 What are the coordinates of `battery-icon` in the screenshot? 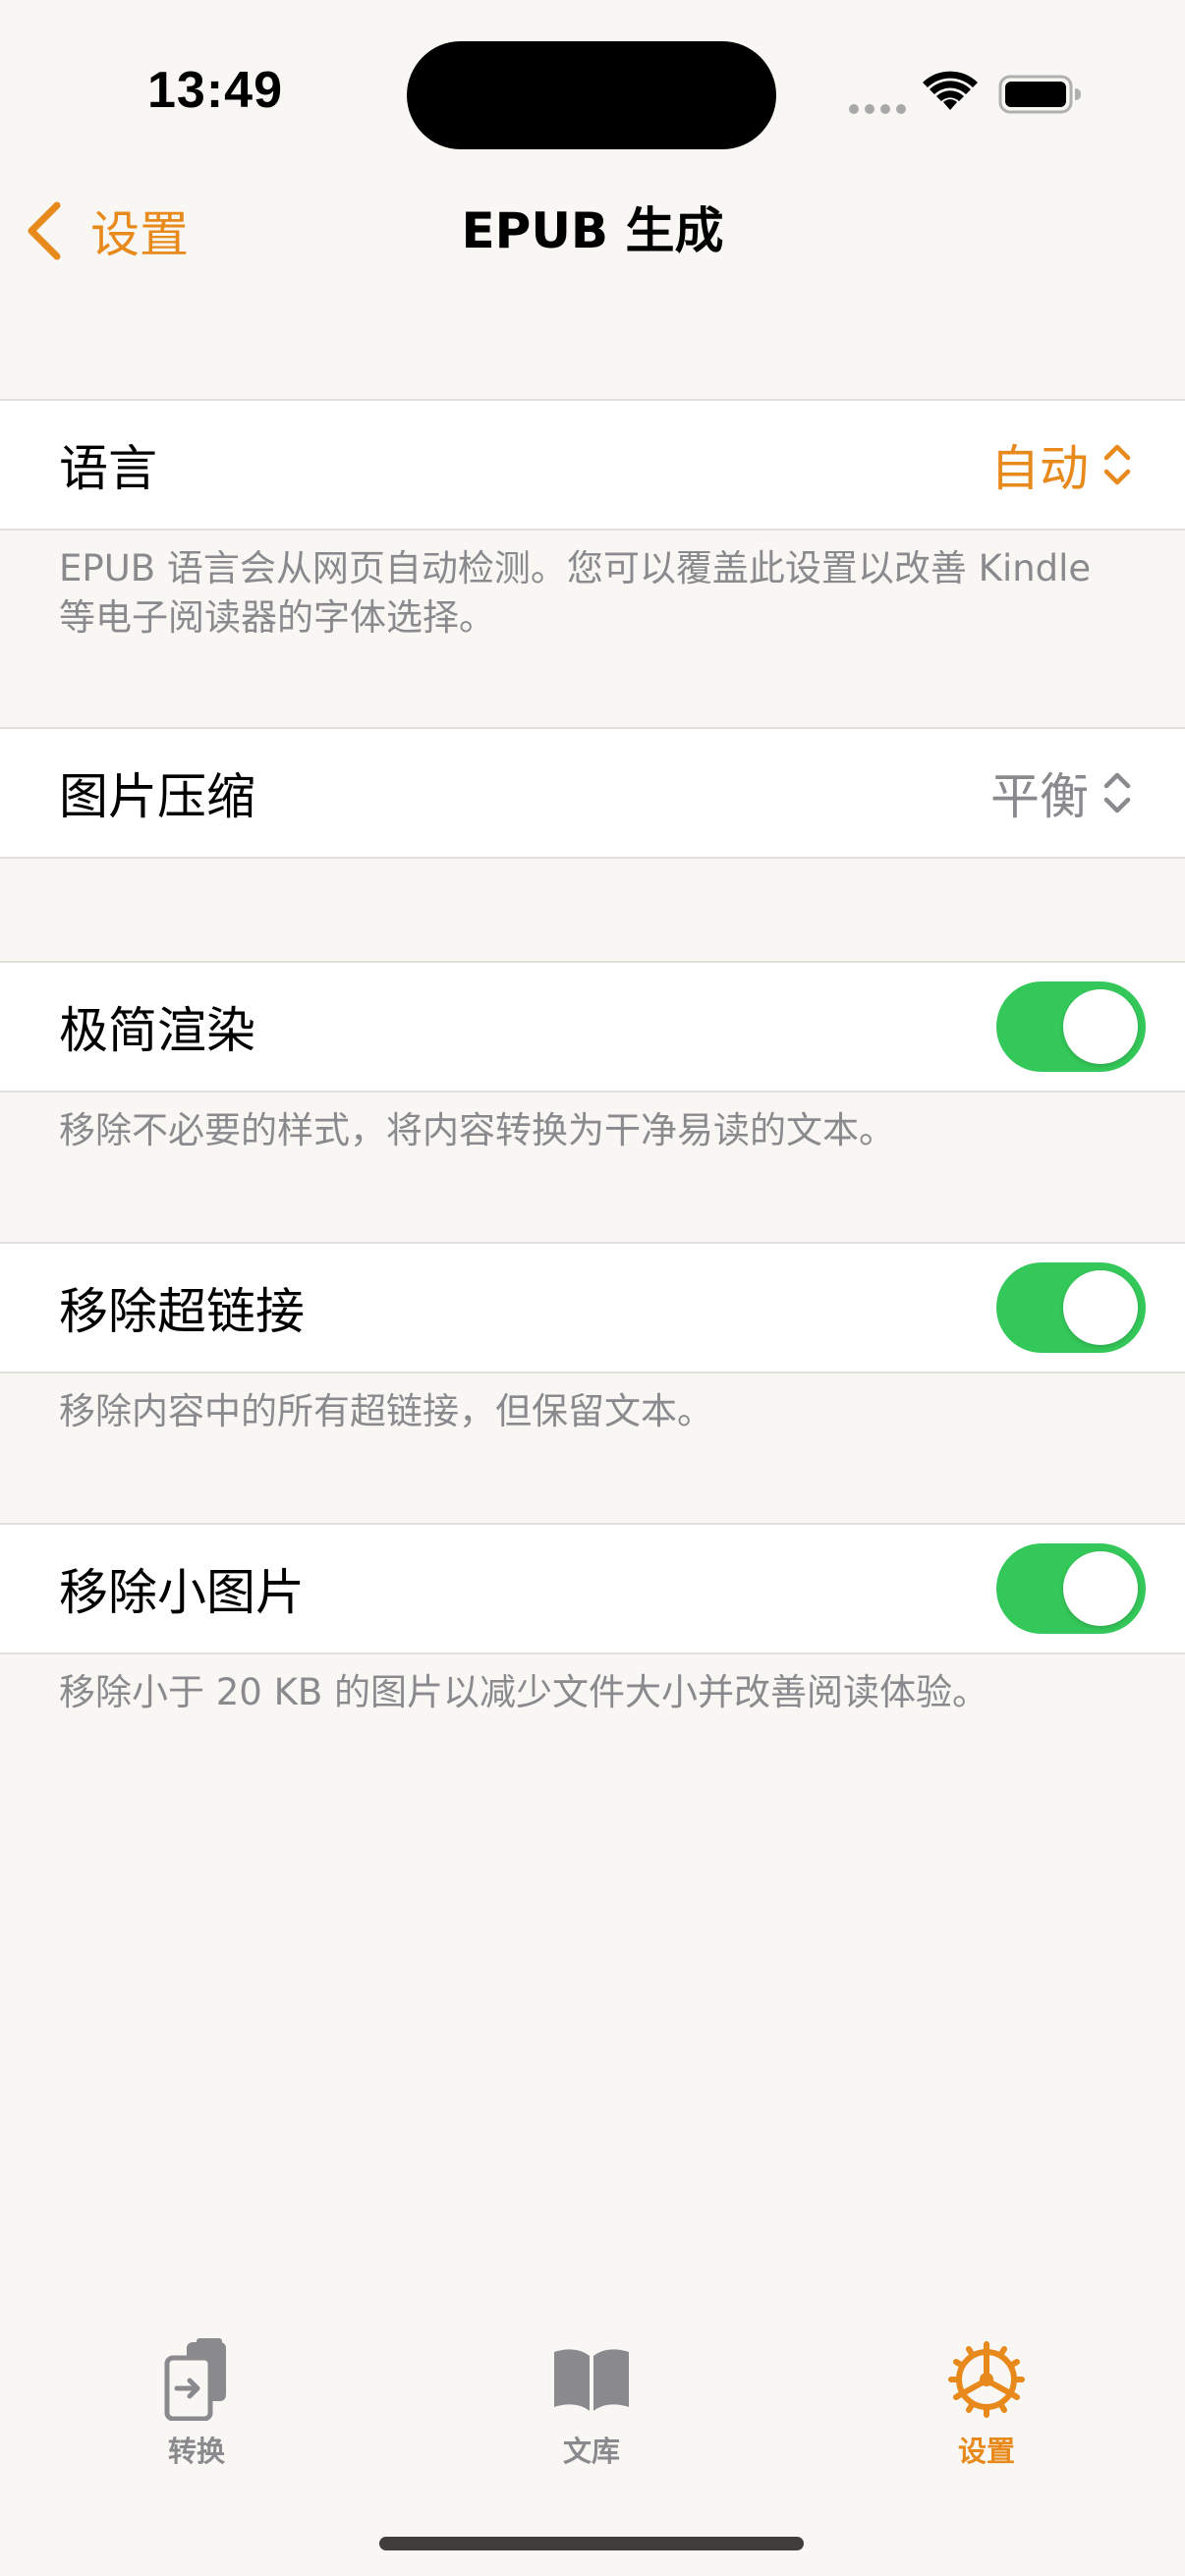 It's located at (1040, 94).